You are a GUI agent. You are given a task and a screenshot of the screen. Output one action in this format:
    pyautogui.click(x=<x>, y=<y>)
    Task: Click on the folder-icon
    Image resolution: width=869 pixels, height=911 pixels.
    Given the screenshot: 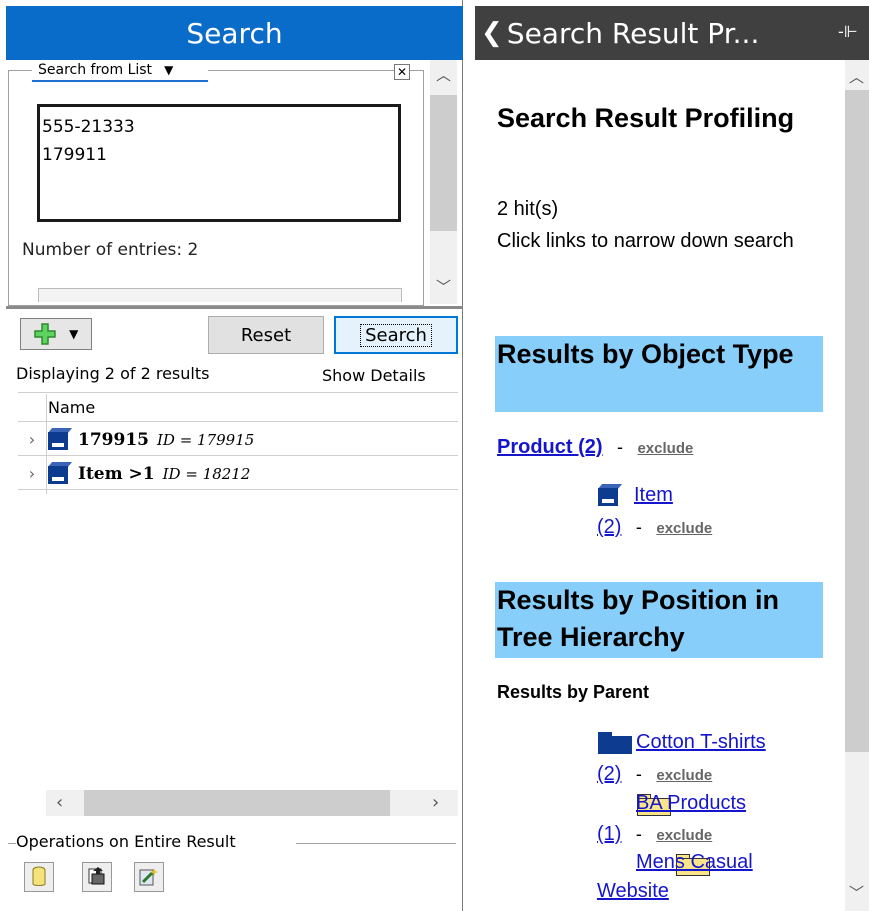 What is the action you would take?
    pyautogui.click(x=615, y=743)
    